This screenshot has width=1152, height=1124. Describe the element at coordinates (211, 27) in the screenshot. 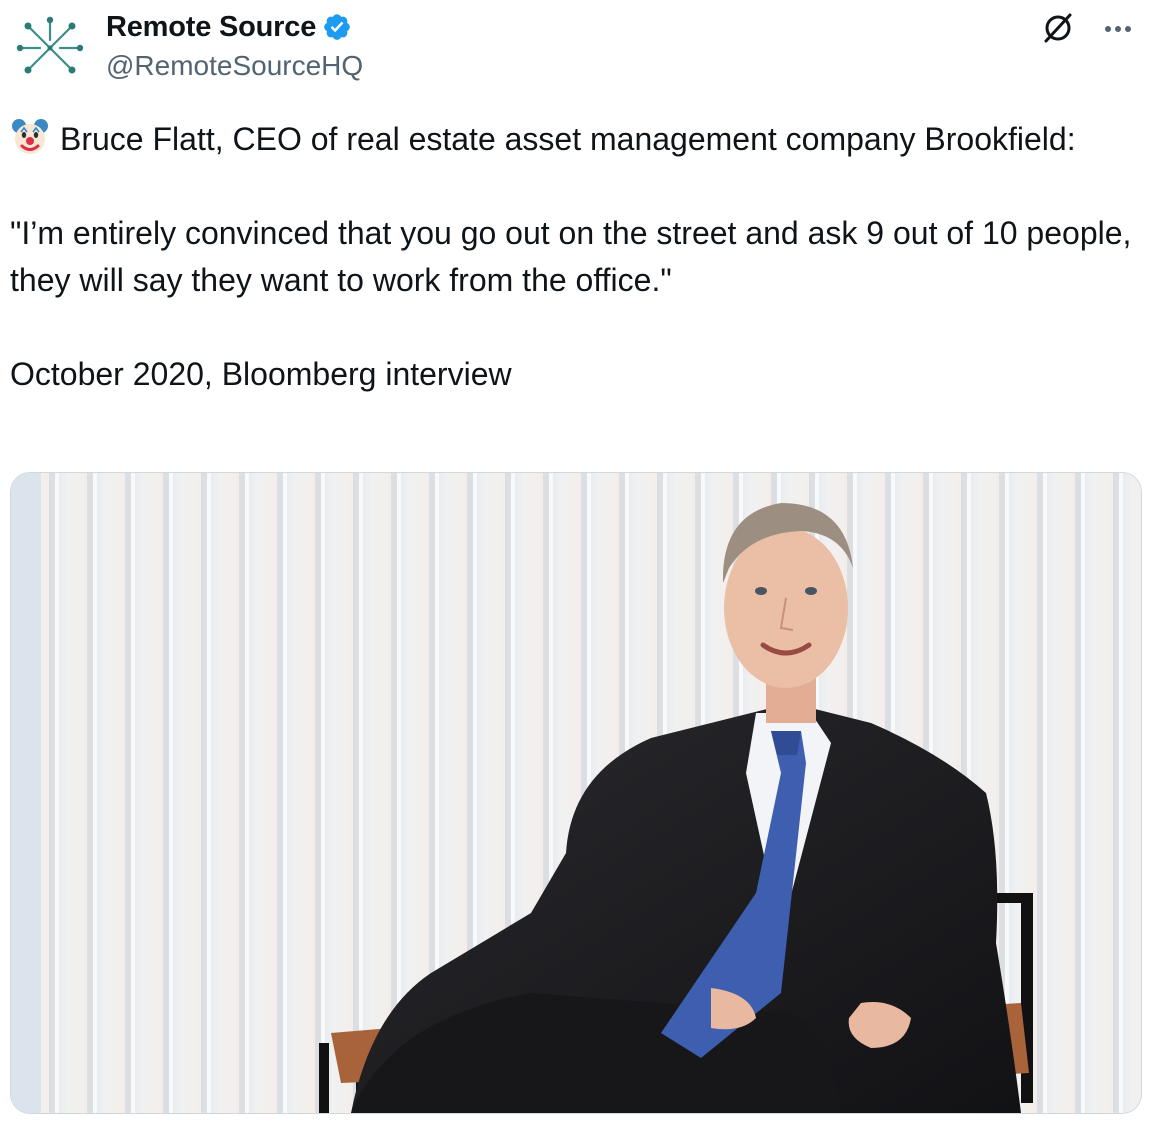

I see `display-name: Remote Source` at that location.